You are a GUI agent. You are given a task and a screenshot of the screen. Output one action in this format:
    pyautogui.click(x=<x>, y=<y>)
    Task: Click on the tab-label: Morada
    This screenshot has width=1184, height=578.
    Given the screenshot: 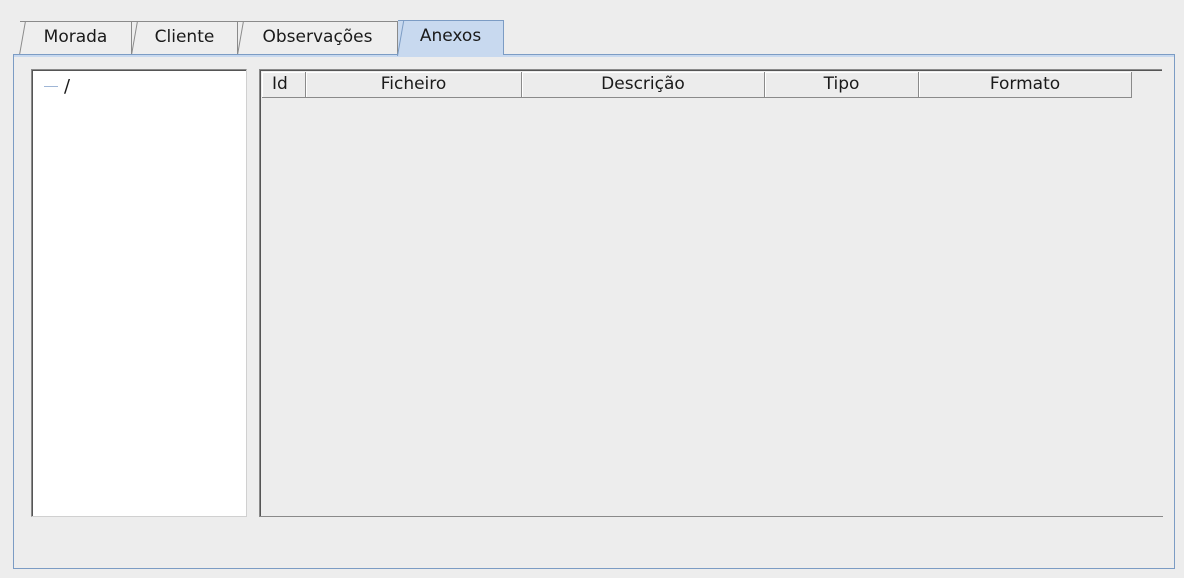 What is the action you would take?
    pyautogui.click(x=75, y=37)
    